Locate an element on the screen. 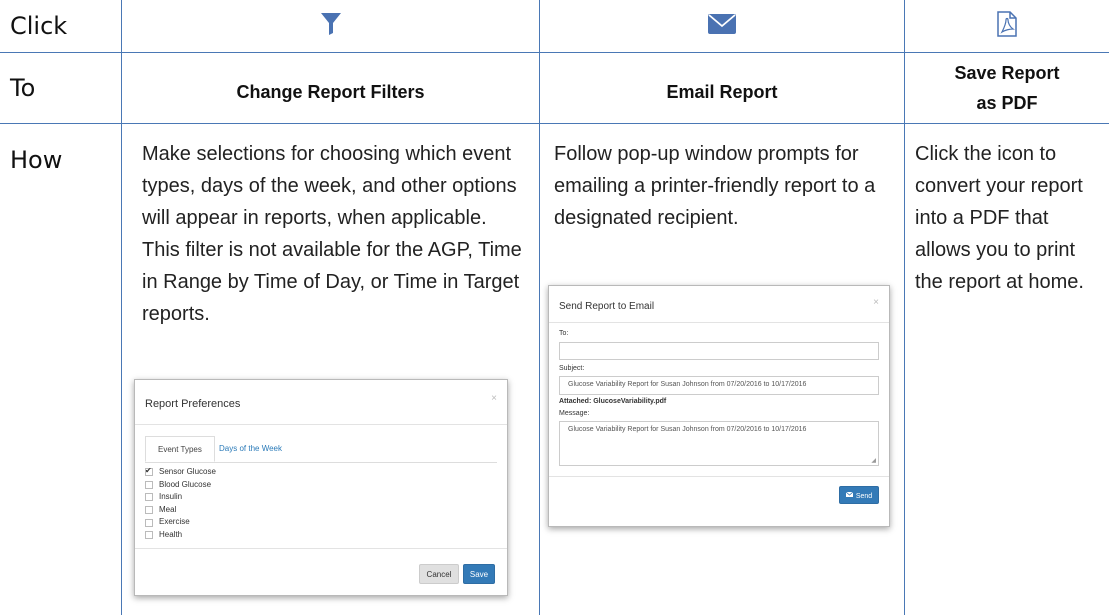  checkbox-sensor-glucose: Sensor Glucose is located at coordinates (180, 472).